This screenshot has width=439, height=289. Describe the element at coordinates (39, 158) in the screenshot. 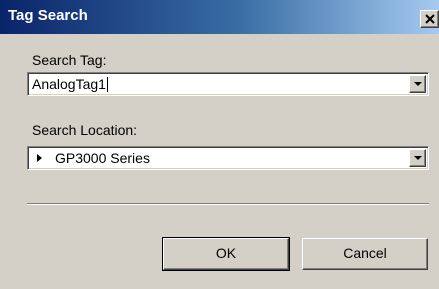

I see `tree-expand-icon` at that location.